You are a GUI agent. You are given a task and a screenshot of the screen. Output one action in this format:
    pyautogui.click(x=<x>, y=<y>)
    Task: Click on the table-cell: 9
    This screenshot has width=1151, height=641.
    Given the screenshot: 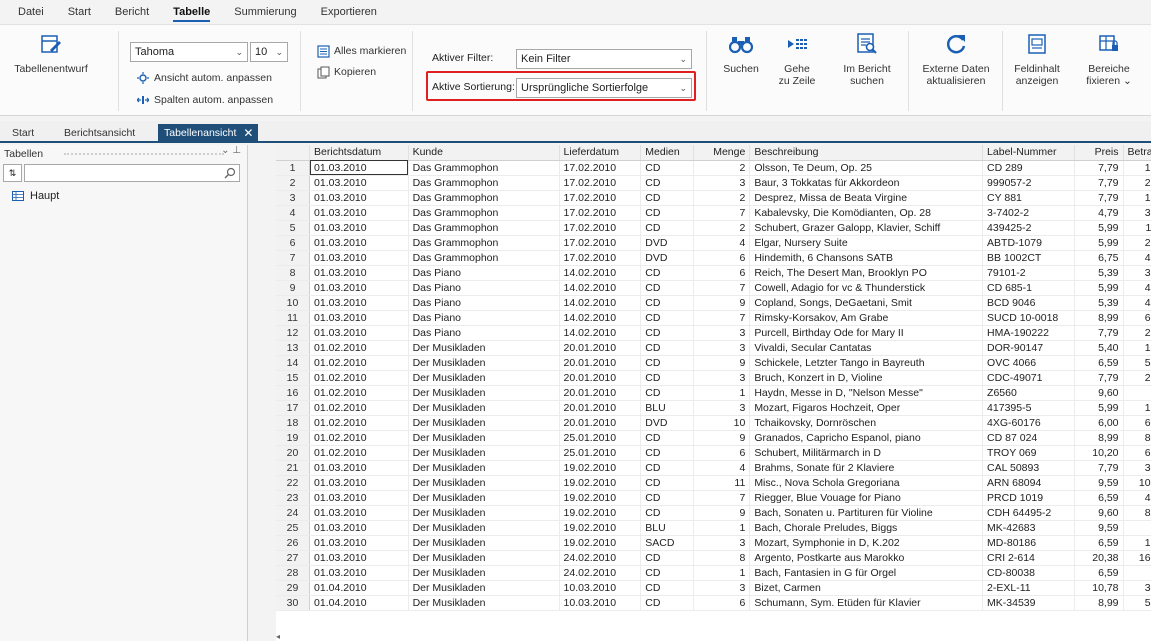 What is the action you would take?
    pyautogui.click(x=722, y=513)
    